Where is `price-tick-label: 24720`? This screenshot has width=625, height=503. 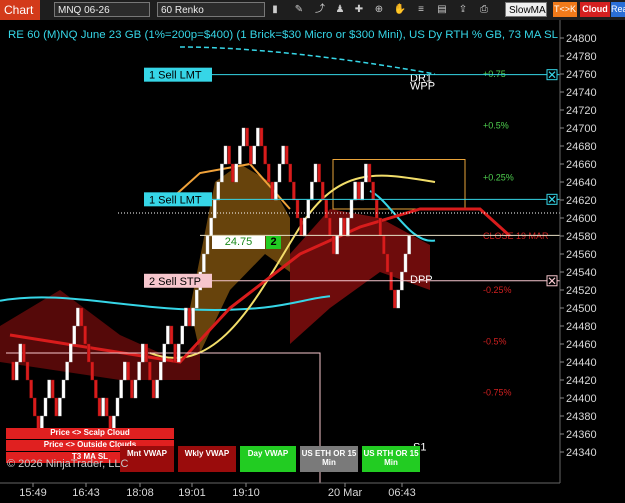 price-tick-label: 24720 is located at coordinates (581, 111).